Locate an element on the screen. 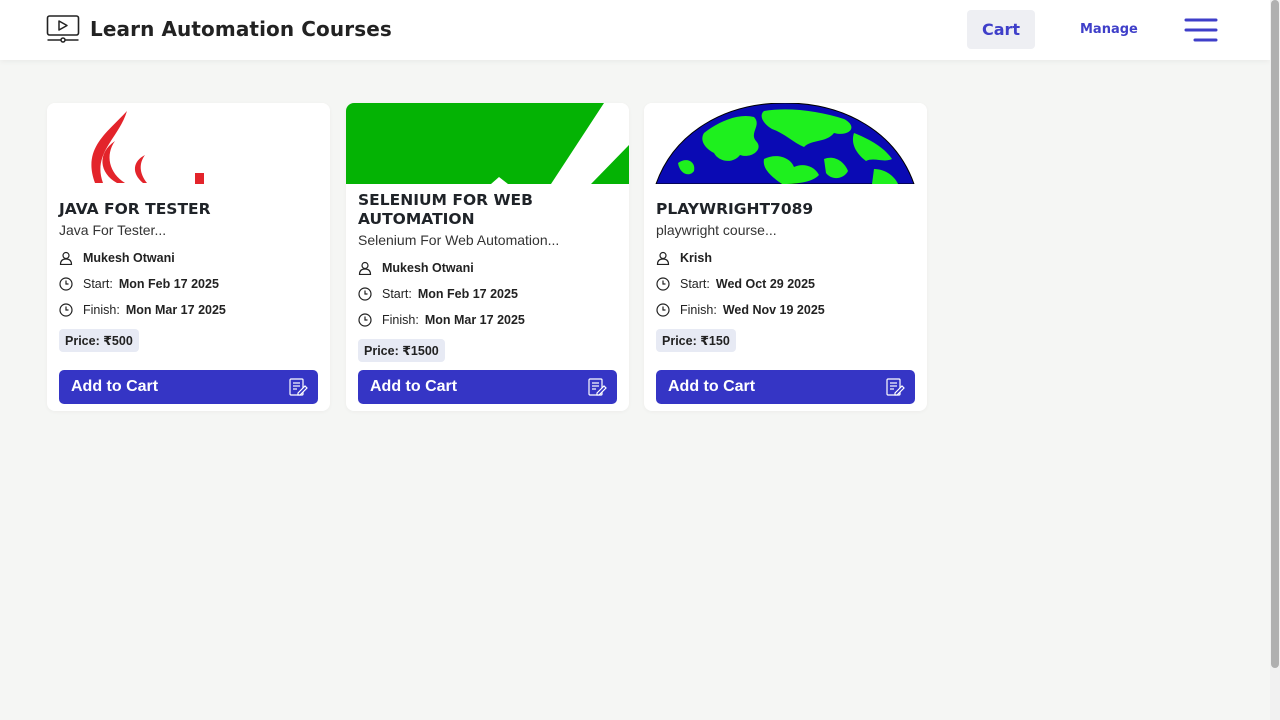  author-row: Krish is located at coordinates (785, 258).